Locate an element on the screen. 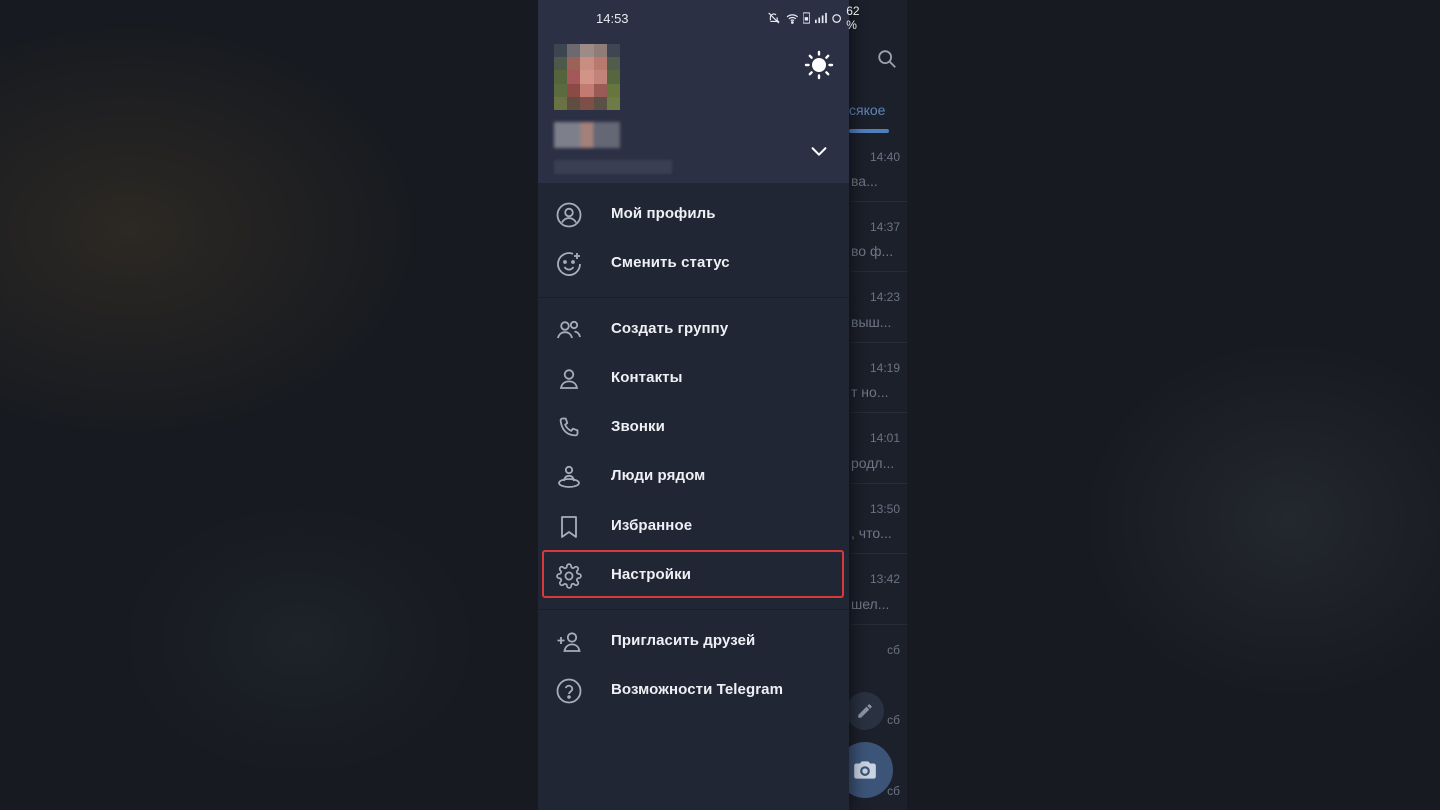 The image size is (1440, 810). menu-item-calls: Звонки is located at coordinates (693, 427).